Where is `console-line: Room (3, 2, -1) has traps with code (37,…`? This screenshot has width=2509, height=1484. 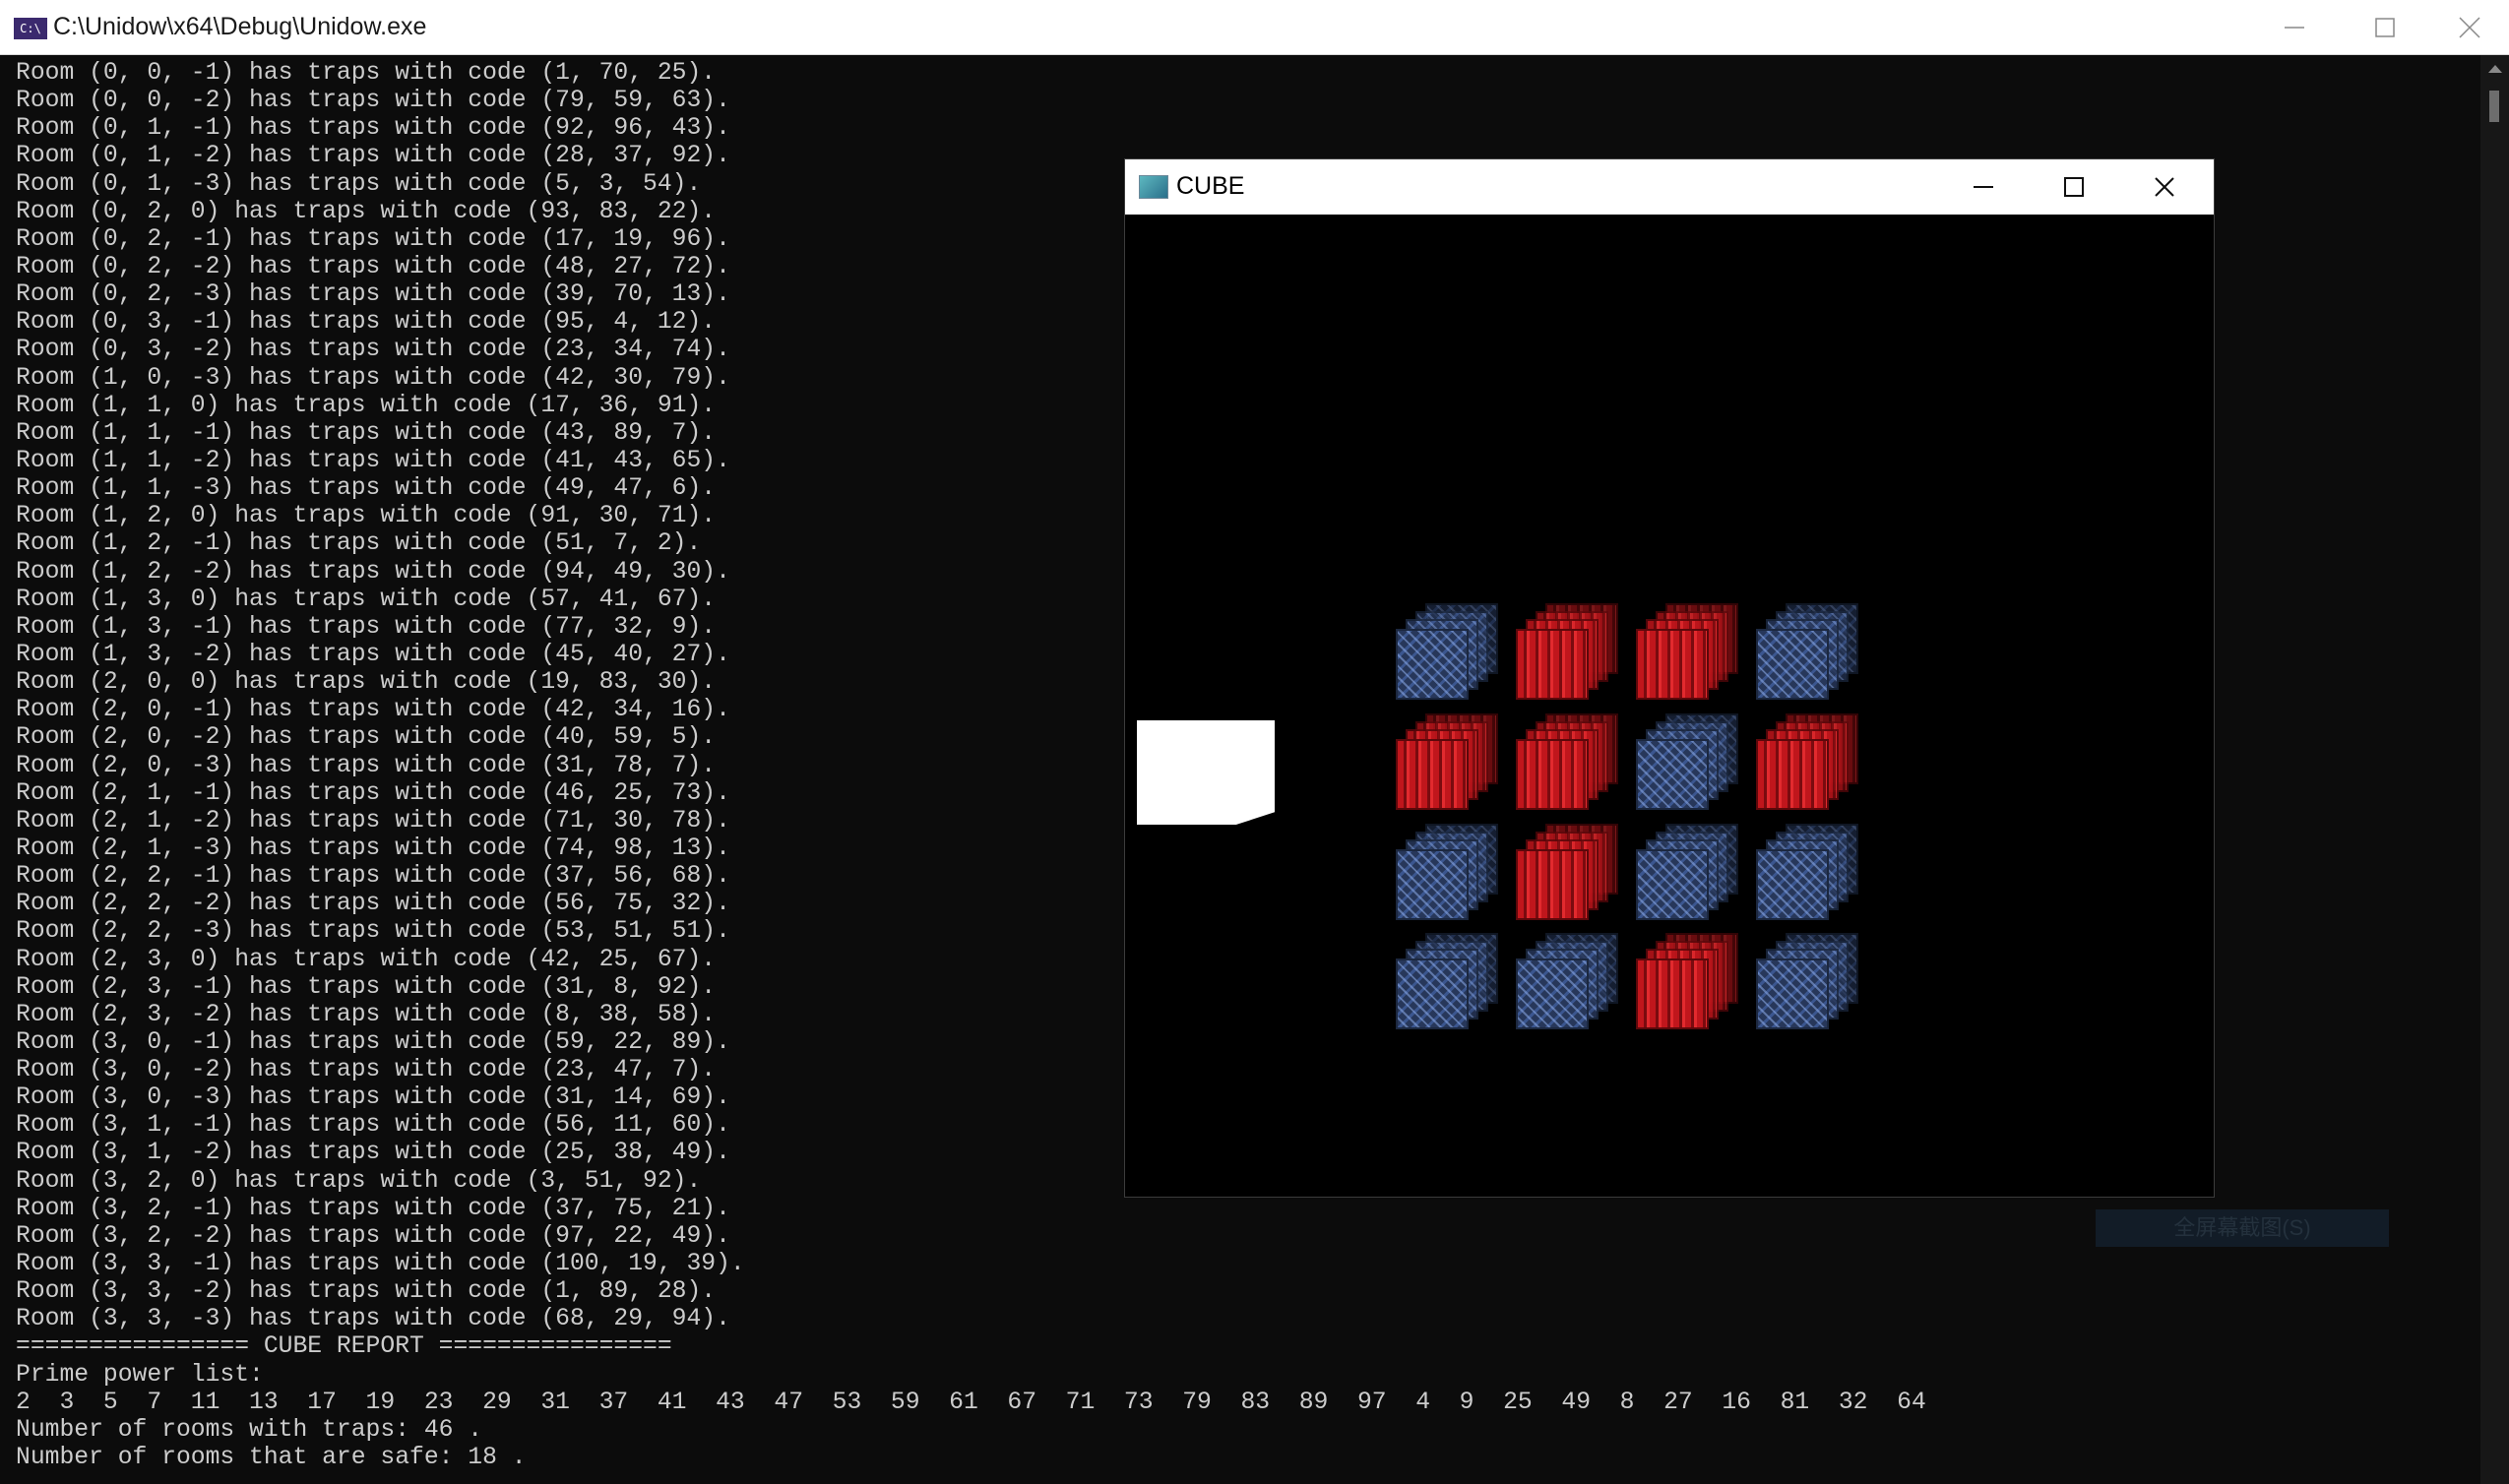 console-line: Room (3, 2, -1) has traps with code (37,… is located at coordinates (373, 1208).